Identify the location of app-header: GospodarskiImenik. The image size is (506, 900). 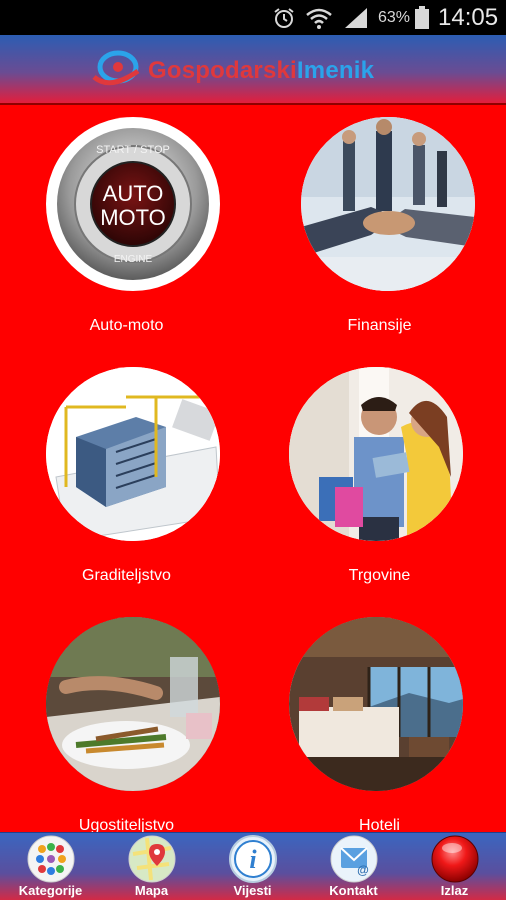
(253, 70).